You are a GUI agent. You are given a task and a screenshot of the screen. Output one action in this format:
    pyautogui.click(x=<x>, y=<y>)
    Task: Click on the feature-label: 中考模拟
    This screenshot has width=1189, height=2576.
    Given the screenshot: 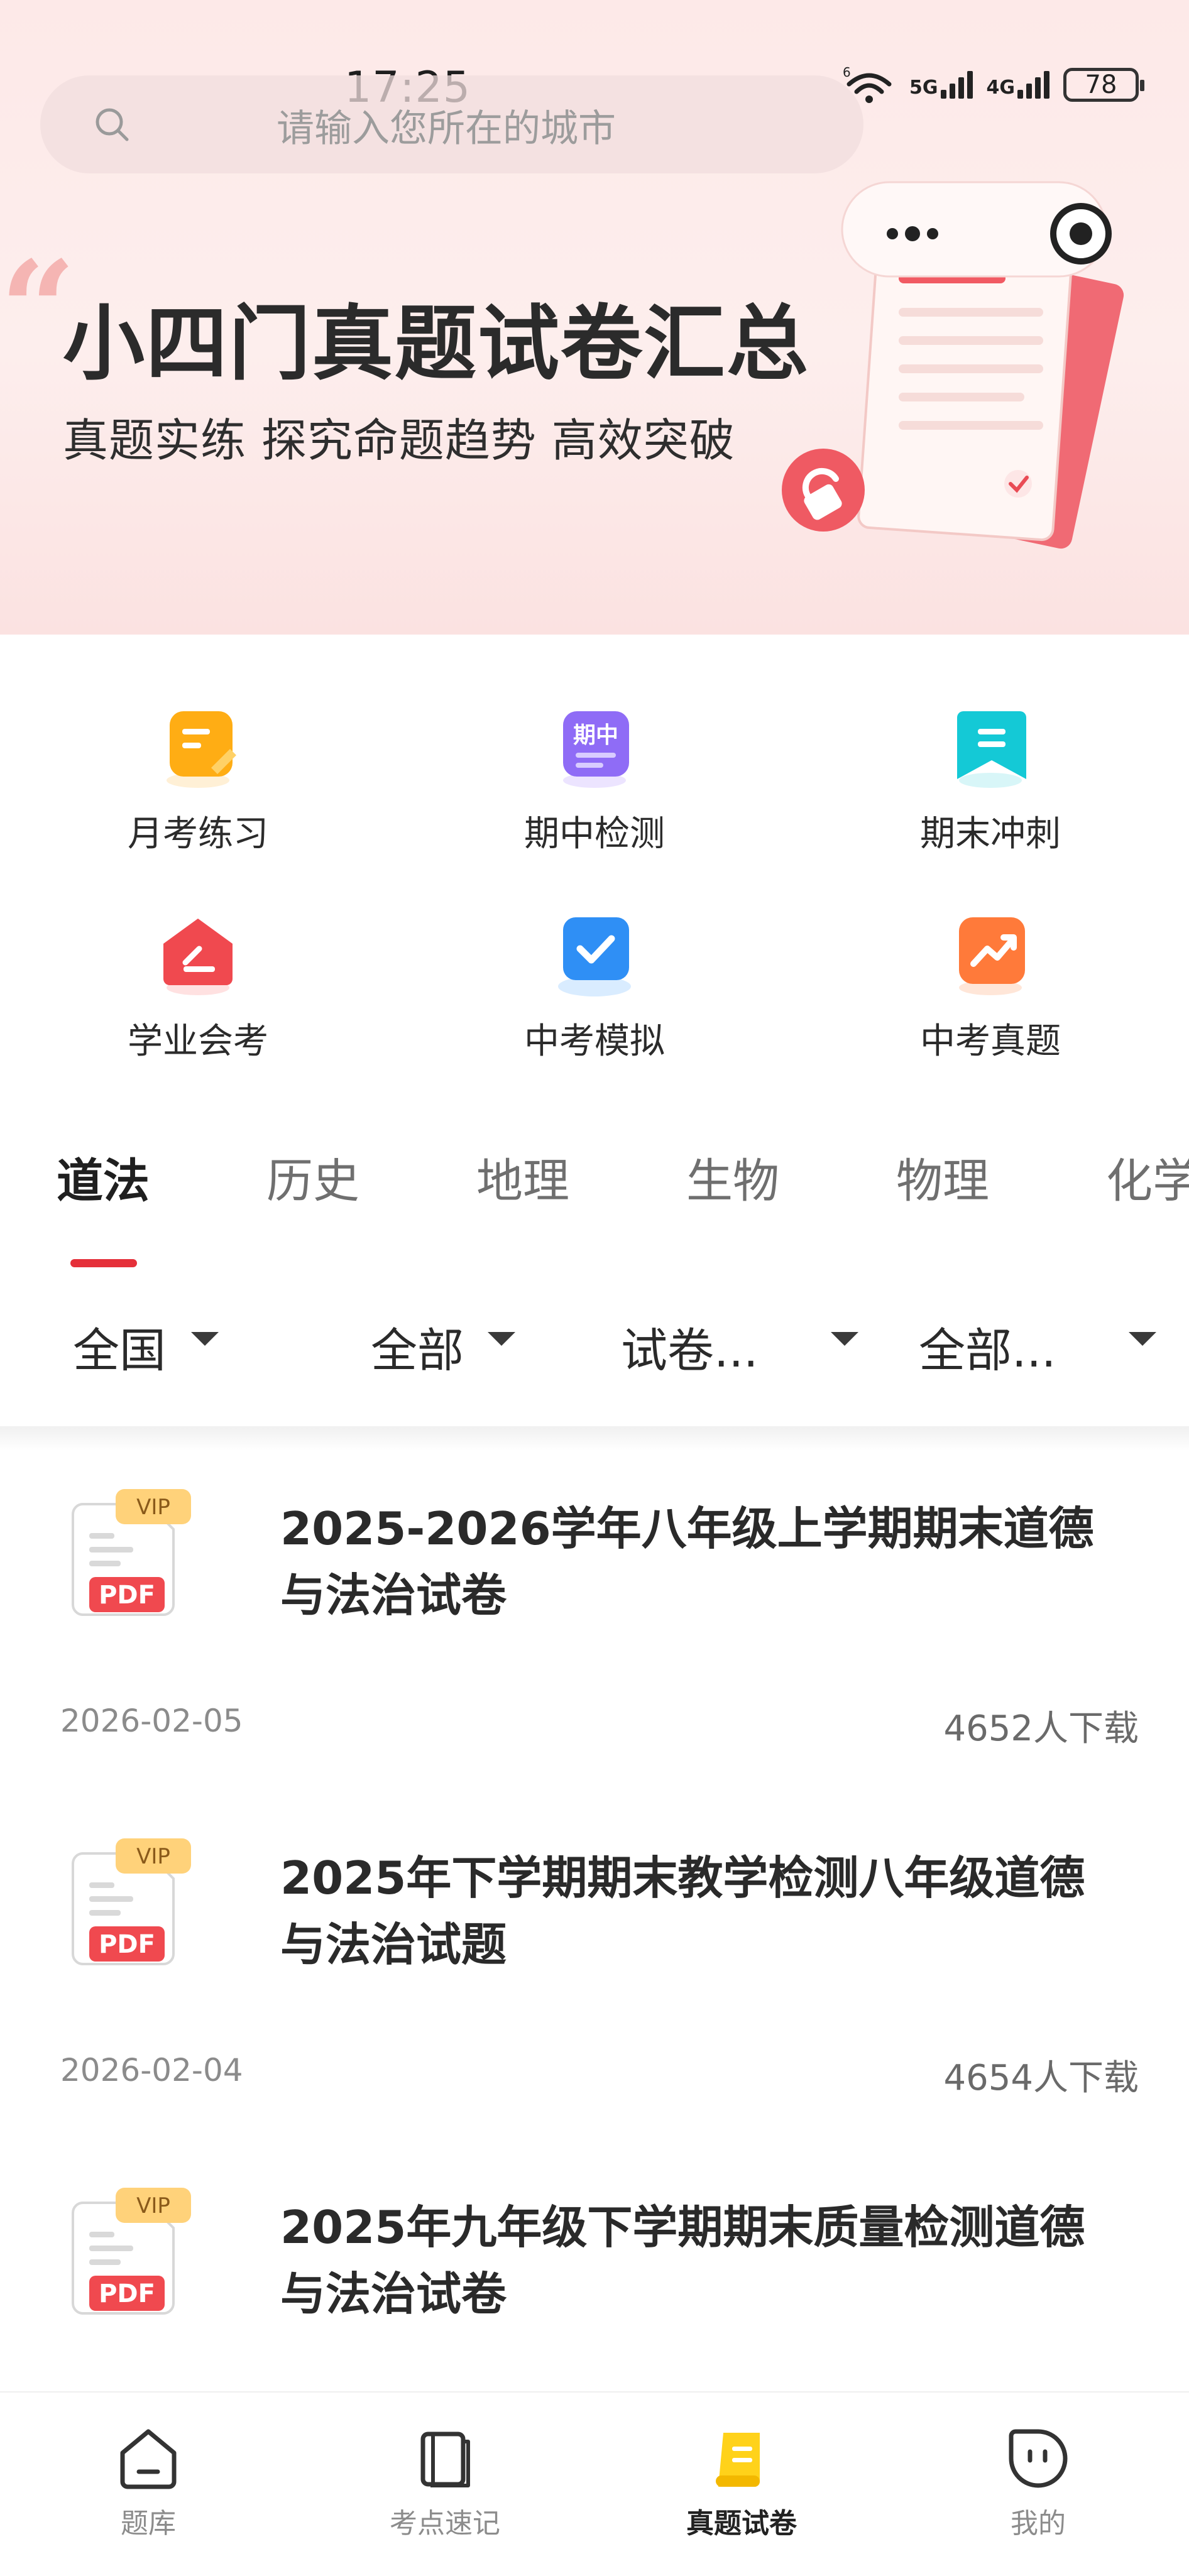 What is the action you would take?
    pyautogui.click(x=594, y=1041)
    